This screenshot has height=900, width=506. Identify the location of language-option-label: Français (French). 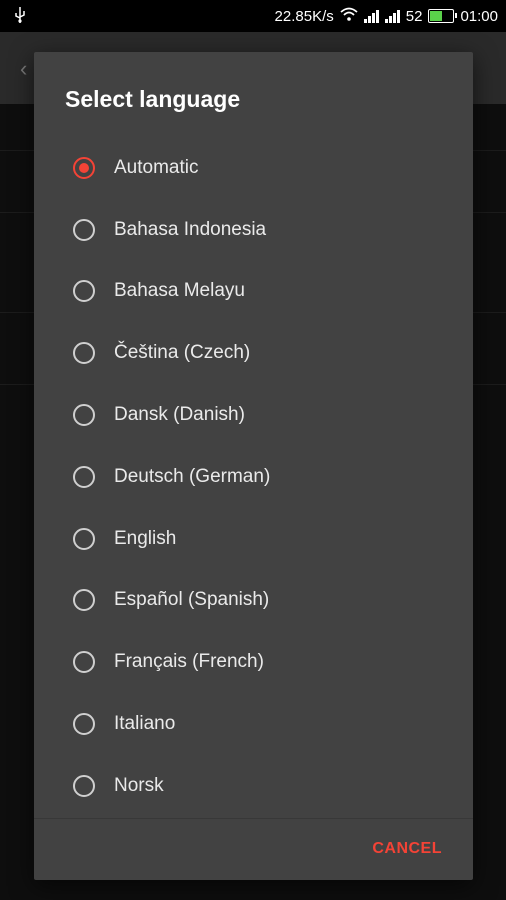
(189, 662).